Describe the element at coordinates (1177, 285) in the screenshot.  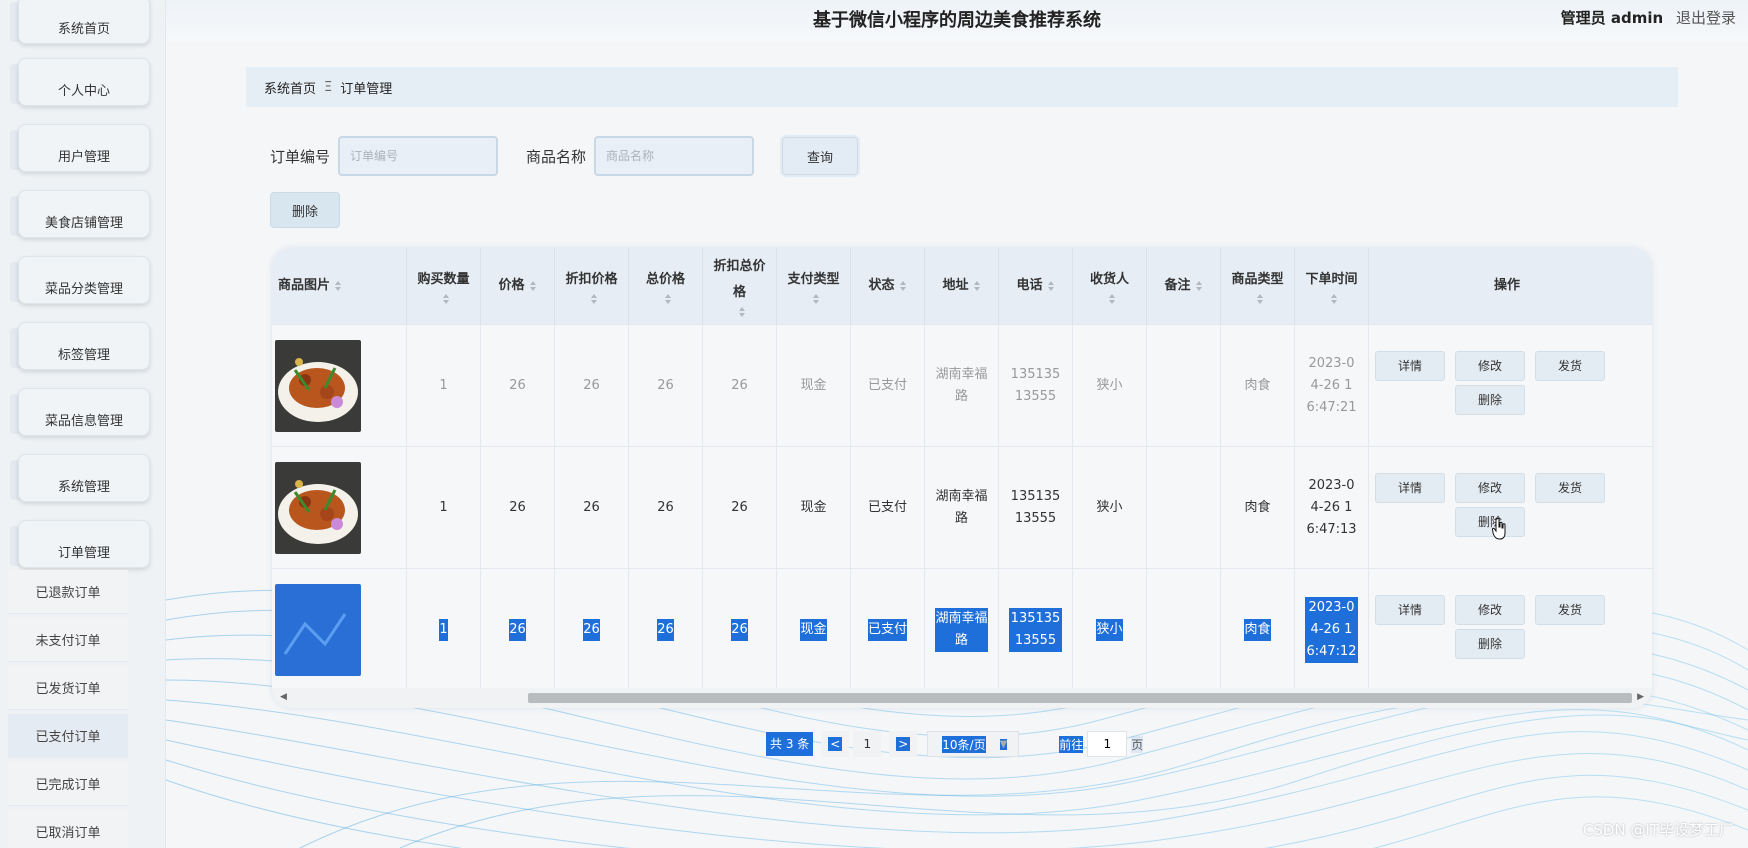
I see `header-label: 备注` at that location.